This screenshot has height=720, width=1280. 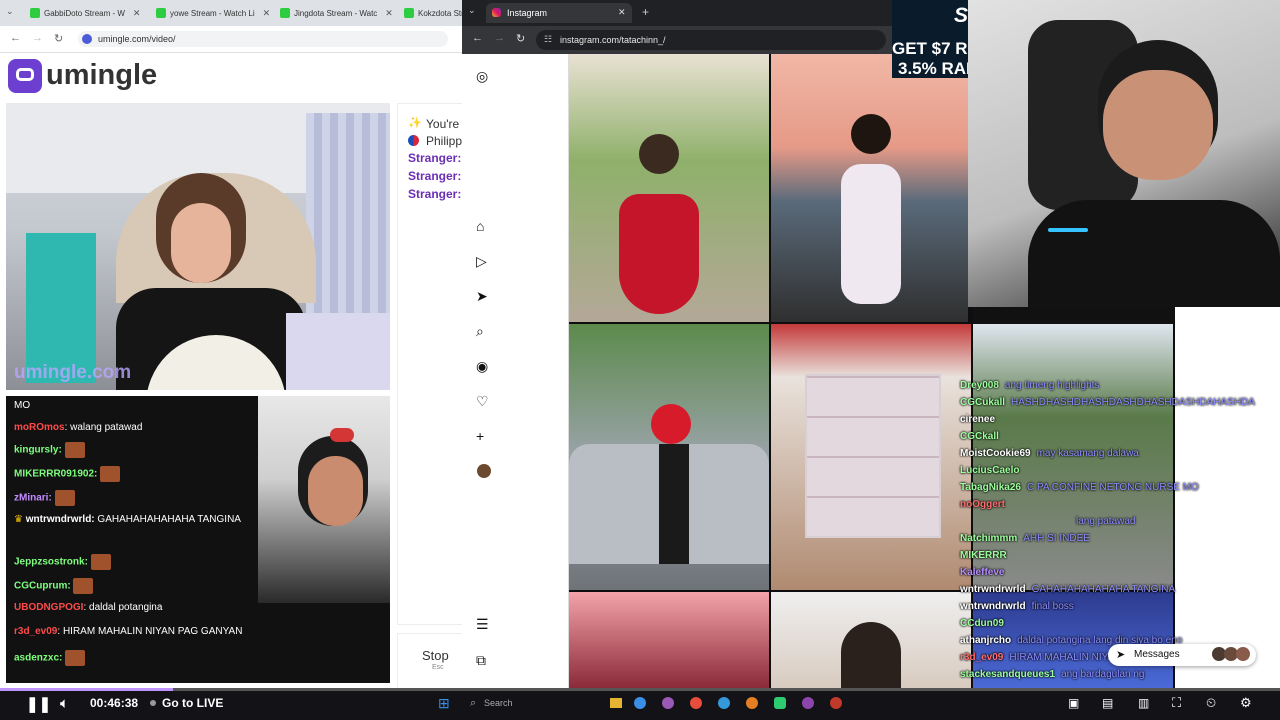 I want to click on tab-gabbidoto: GabbiDoto Stream - W ✕, so click(x=90, y=13).